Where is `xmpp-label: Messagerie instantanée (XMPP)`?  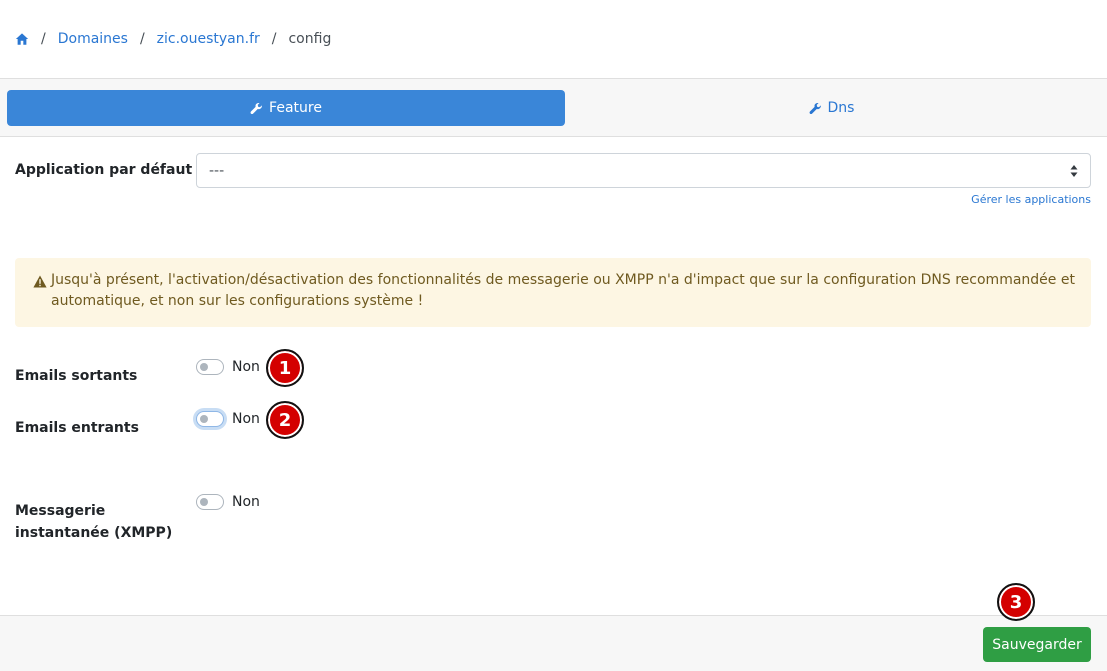
xmpp-label: Messagerie instantanée (XMPP) is located at coordinates (94, 522).